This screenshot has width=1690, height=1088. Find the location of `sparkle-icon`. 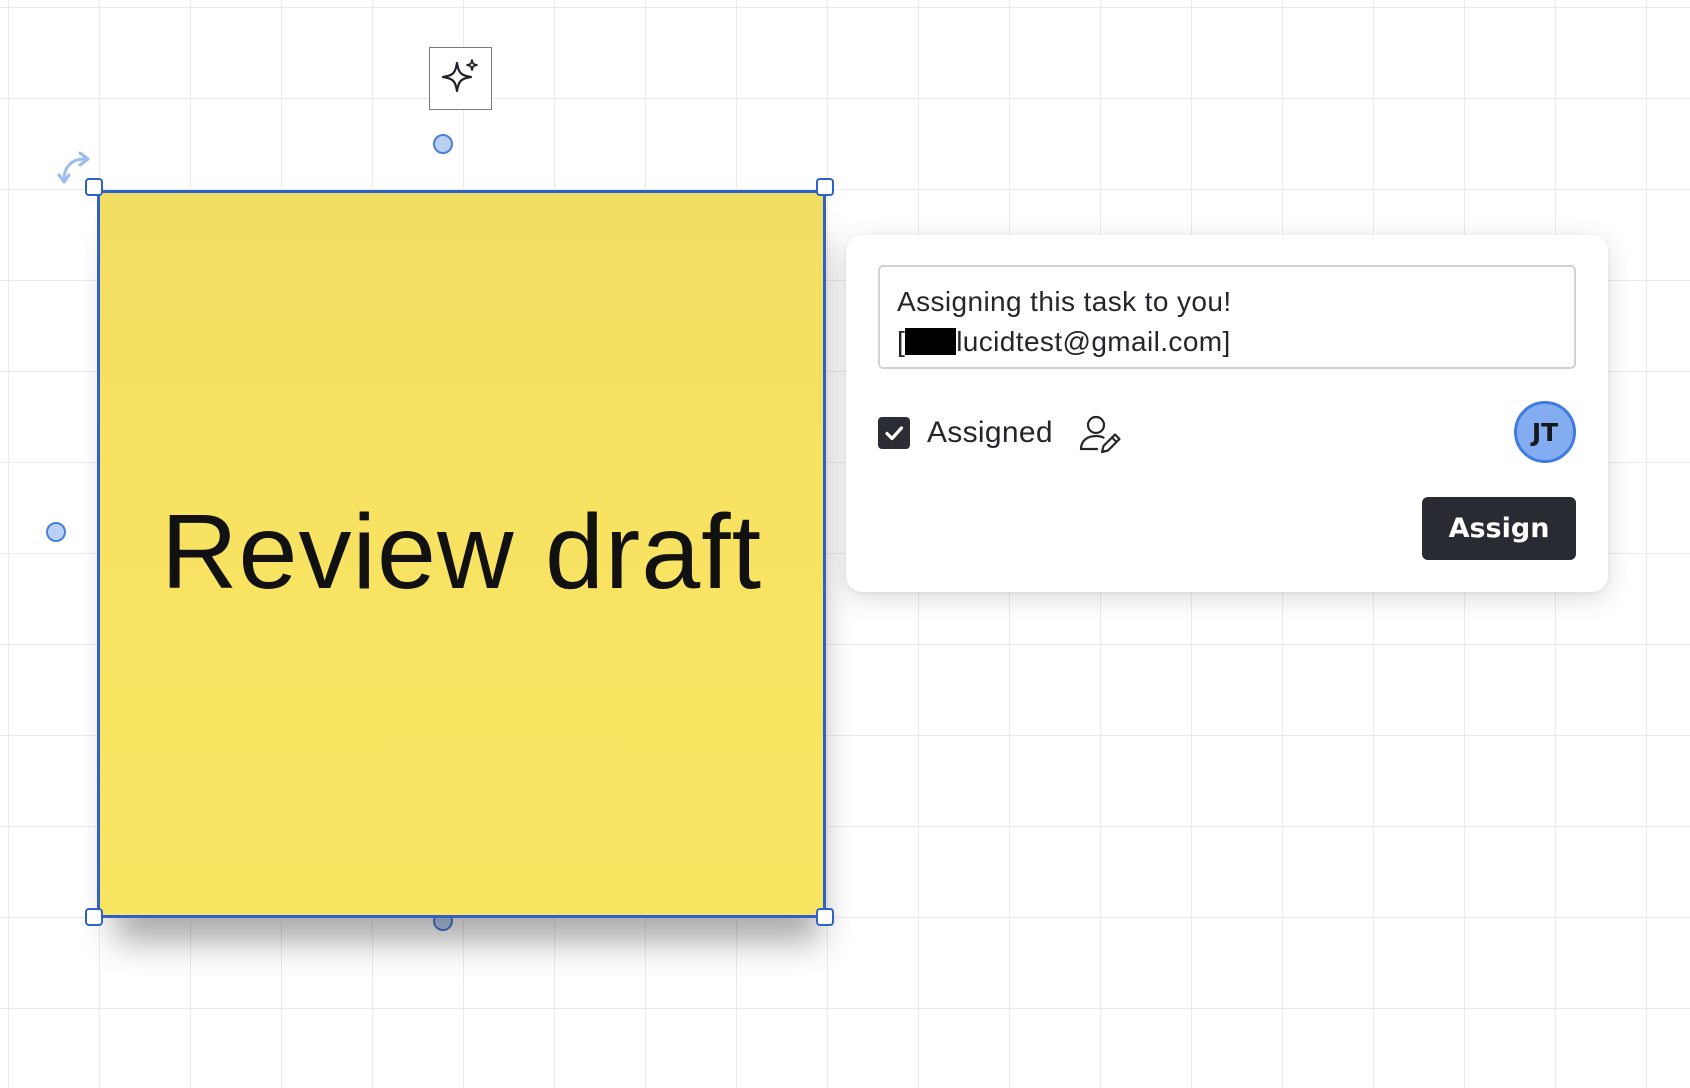

sparkle-icon is located at coordinates (459, 75).